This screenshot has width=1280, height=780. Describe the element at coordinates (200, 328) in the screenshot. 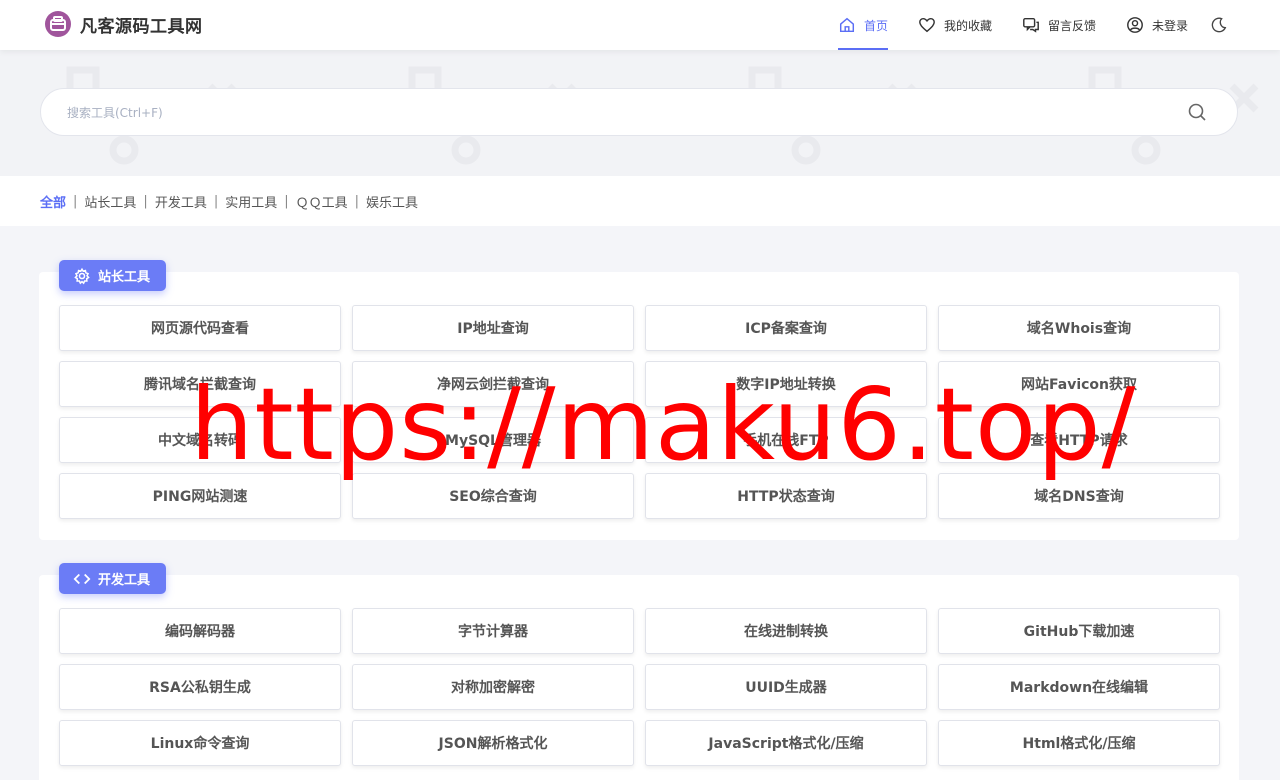

I see `tool-card: 网页源代码查看` at that location.